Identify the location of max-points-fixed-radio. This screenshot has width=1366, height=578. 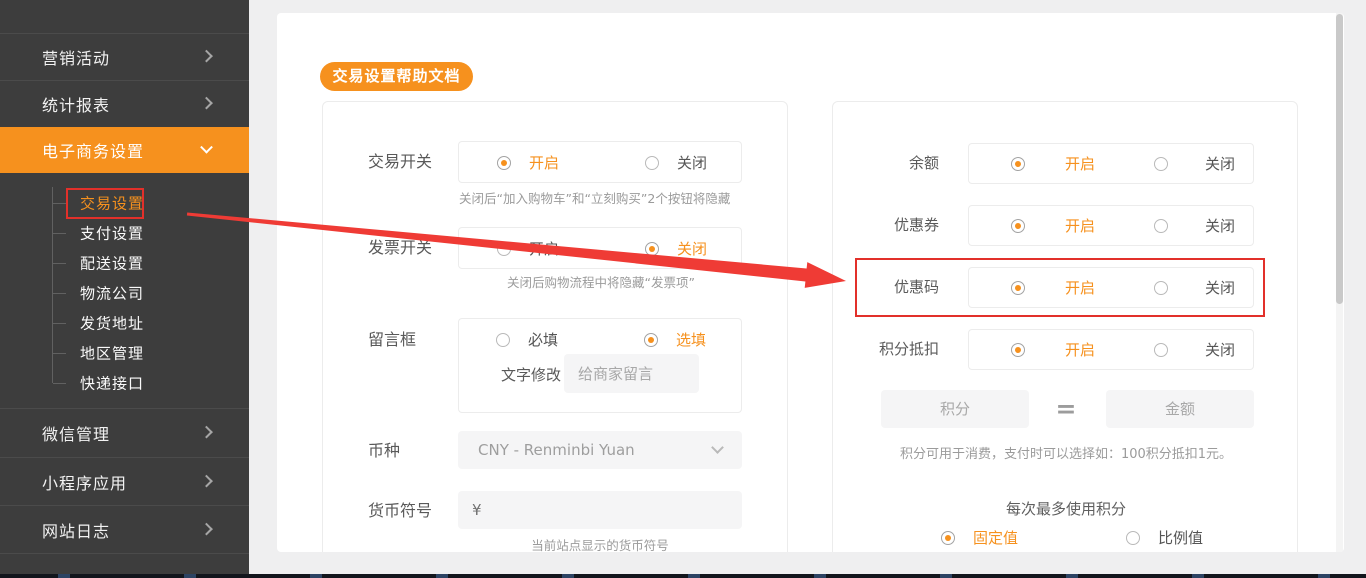
(948, 538).